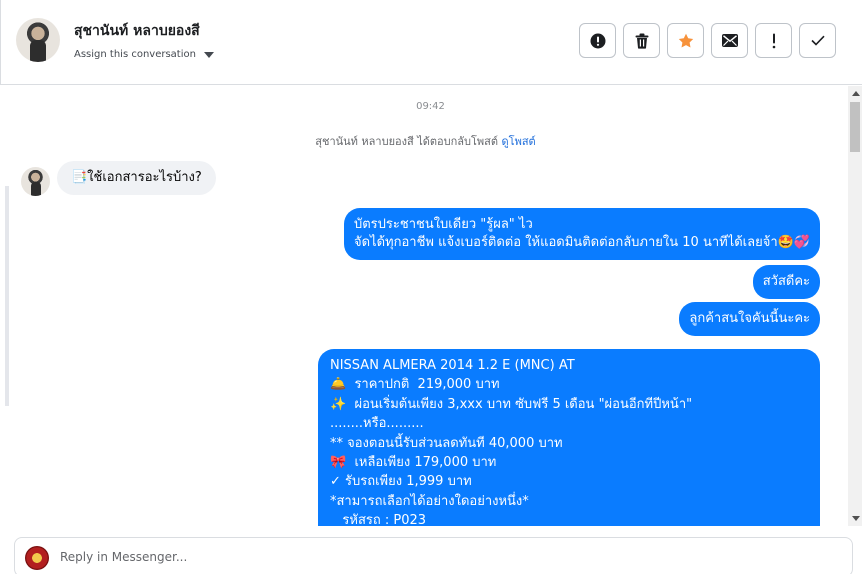 The image size is (862, 574). Describe the element at coordinates (856, 93) in the screenshot. I see `scroll-up-arrow-icon` at that location.